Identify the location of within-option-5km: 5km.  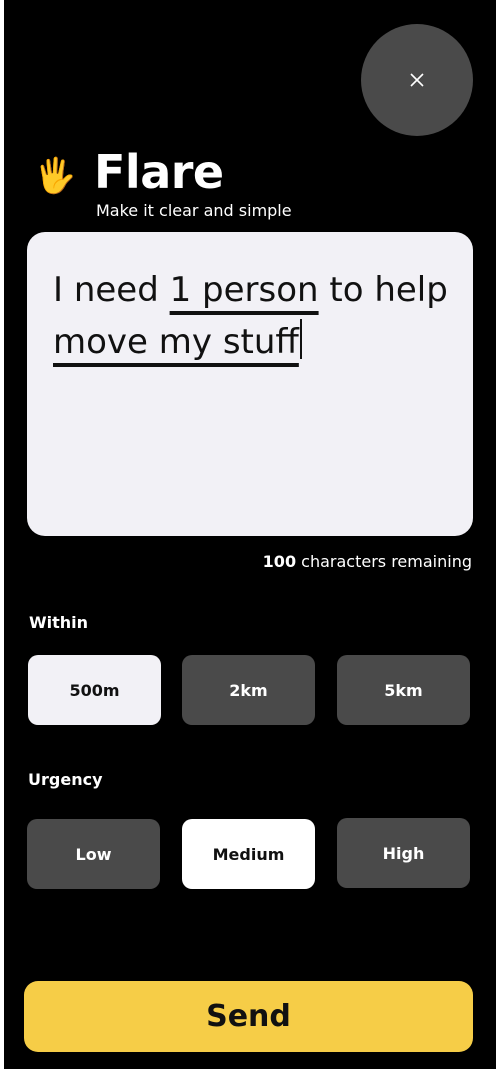
(403, 690).